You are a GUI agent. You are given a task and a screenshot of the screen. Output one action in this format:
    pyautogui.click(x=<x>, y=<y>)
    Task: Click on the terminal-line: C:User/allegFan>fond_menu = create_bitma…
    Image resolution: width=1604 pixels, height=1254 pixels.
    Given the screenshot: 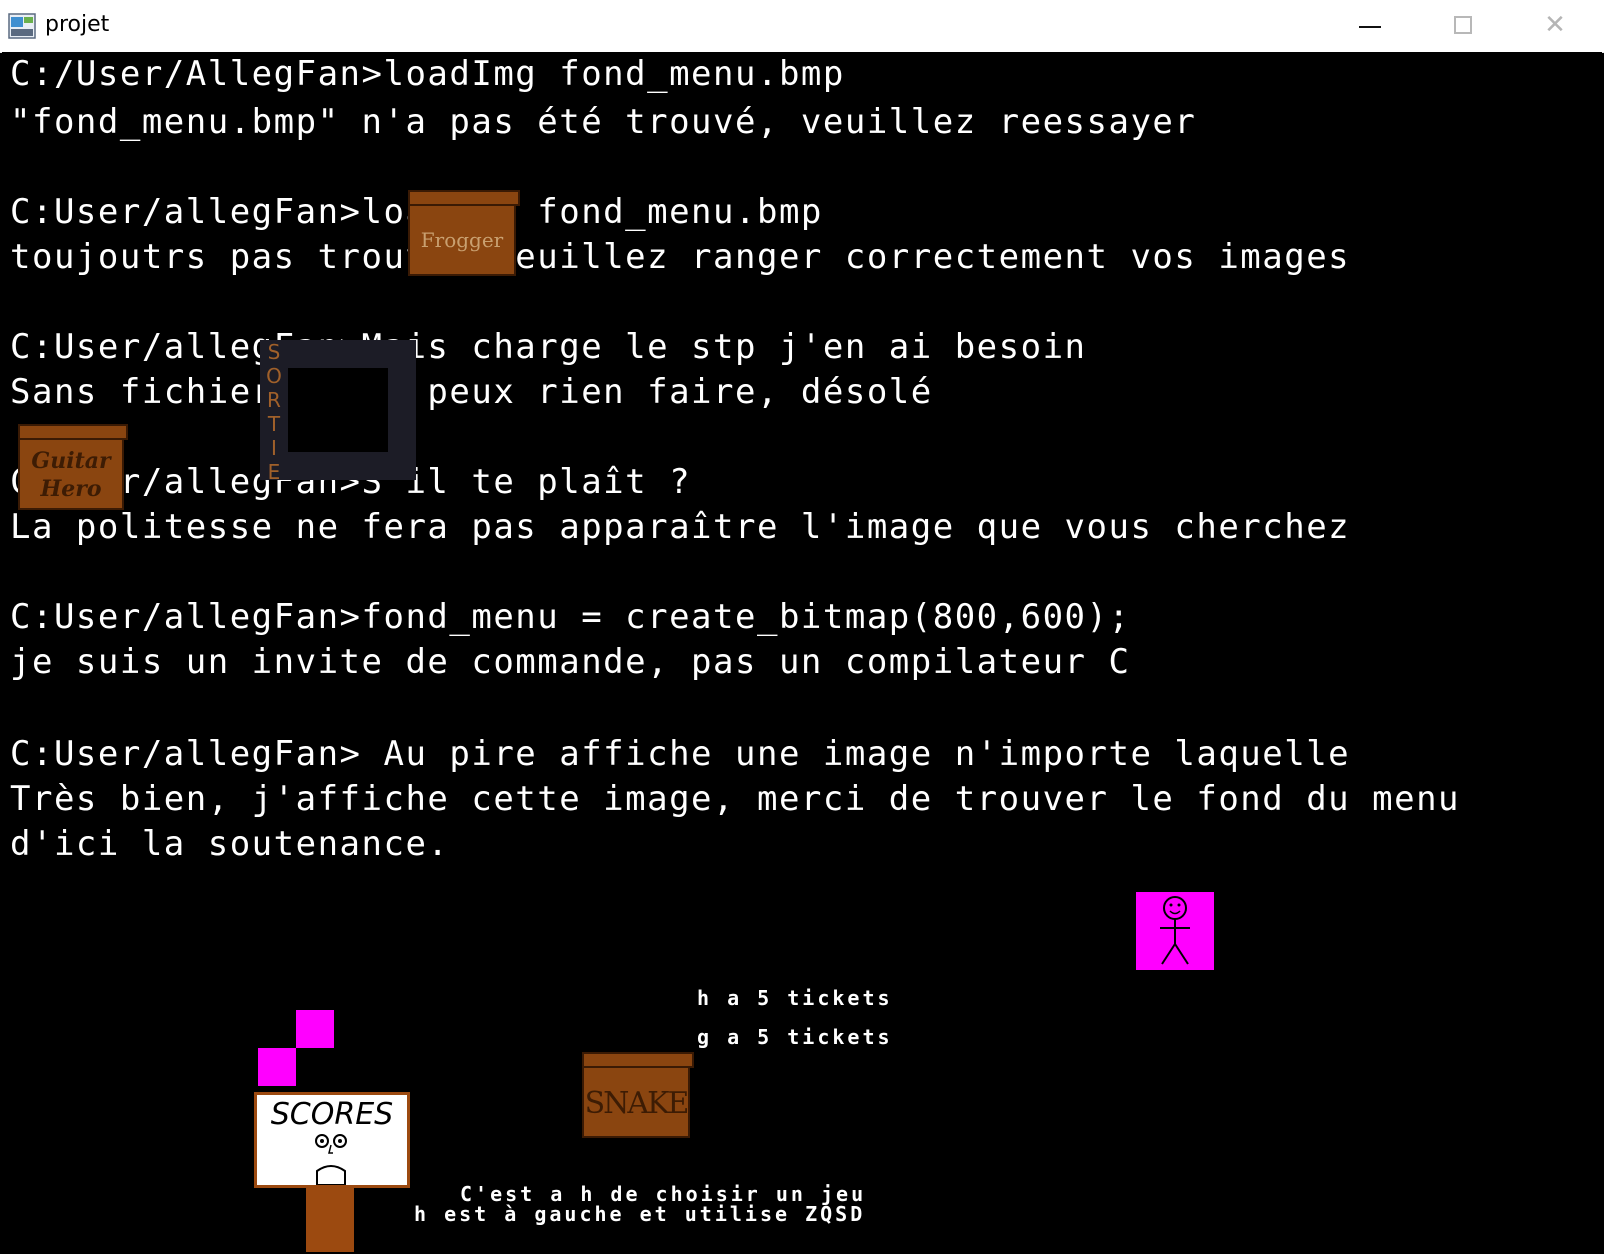 What is the action you would take?
    pyautogui.click(x=570, y=617)
    